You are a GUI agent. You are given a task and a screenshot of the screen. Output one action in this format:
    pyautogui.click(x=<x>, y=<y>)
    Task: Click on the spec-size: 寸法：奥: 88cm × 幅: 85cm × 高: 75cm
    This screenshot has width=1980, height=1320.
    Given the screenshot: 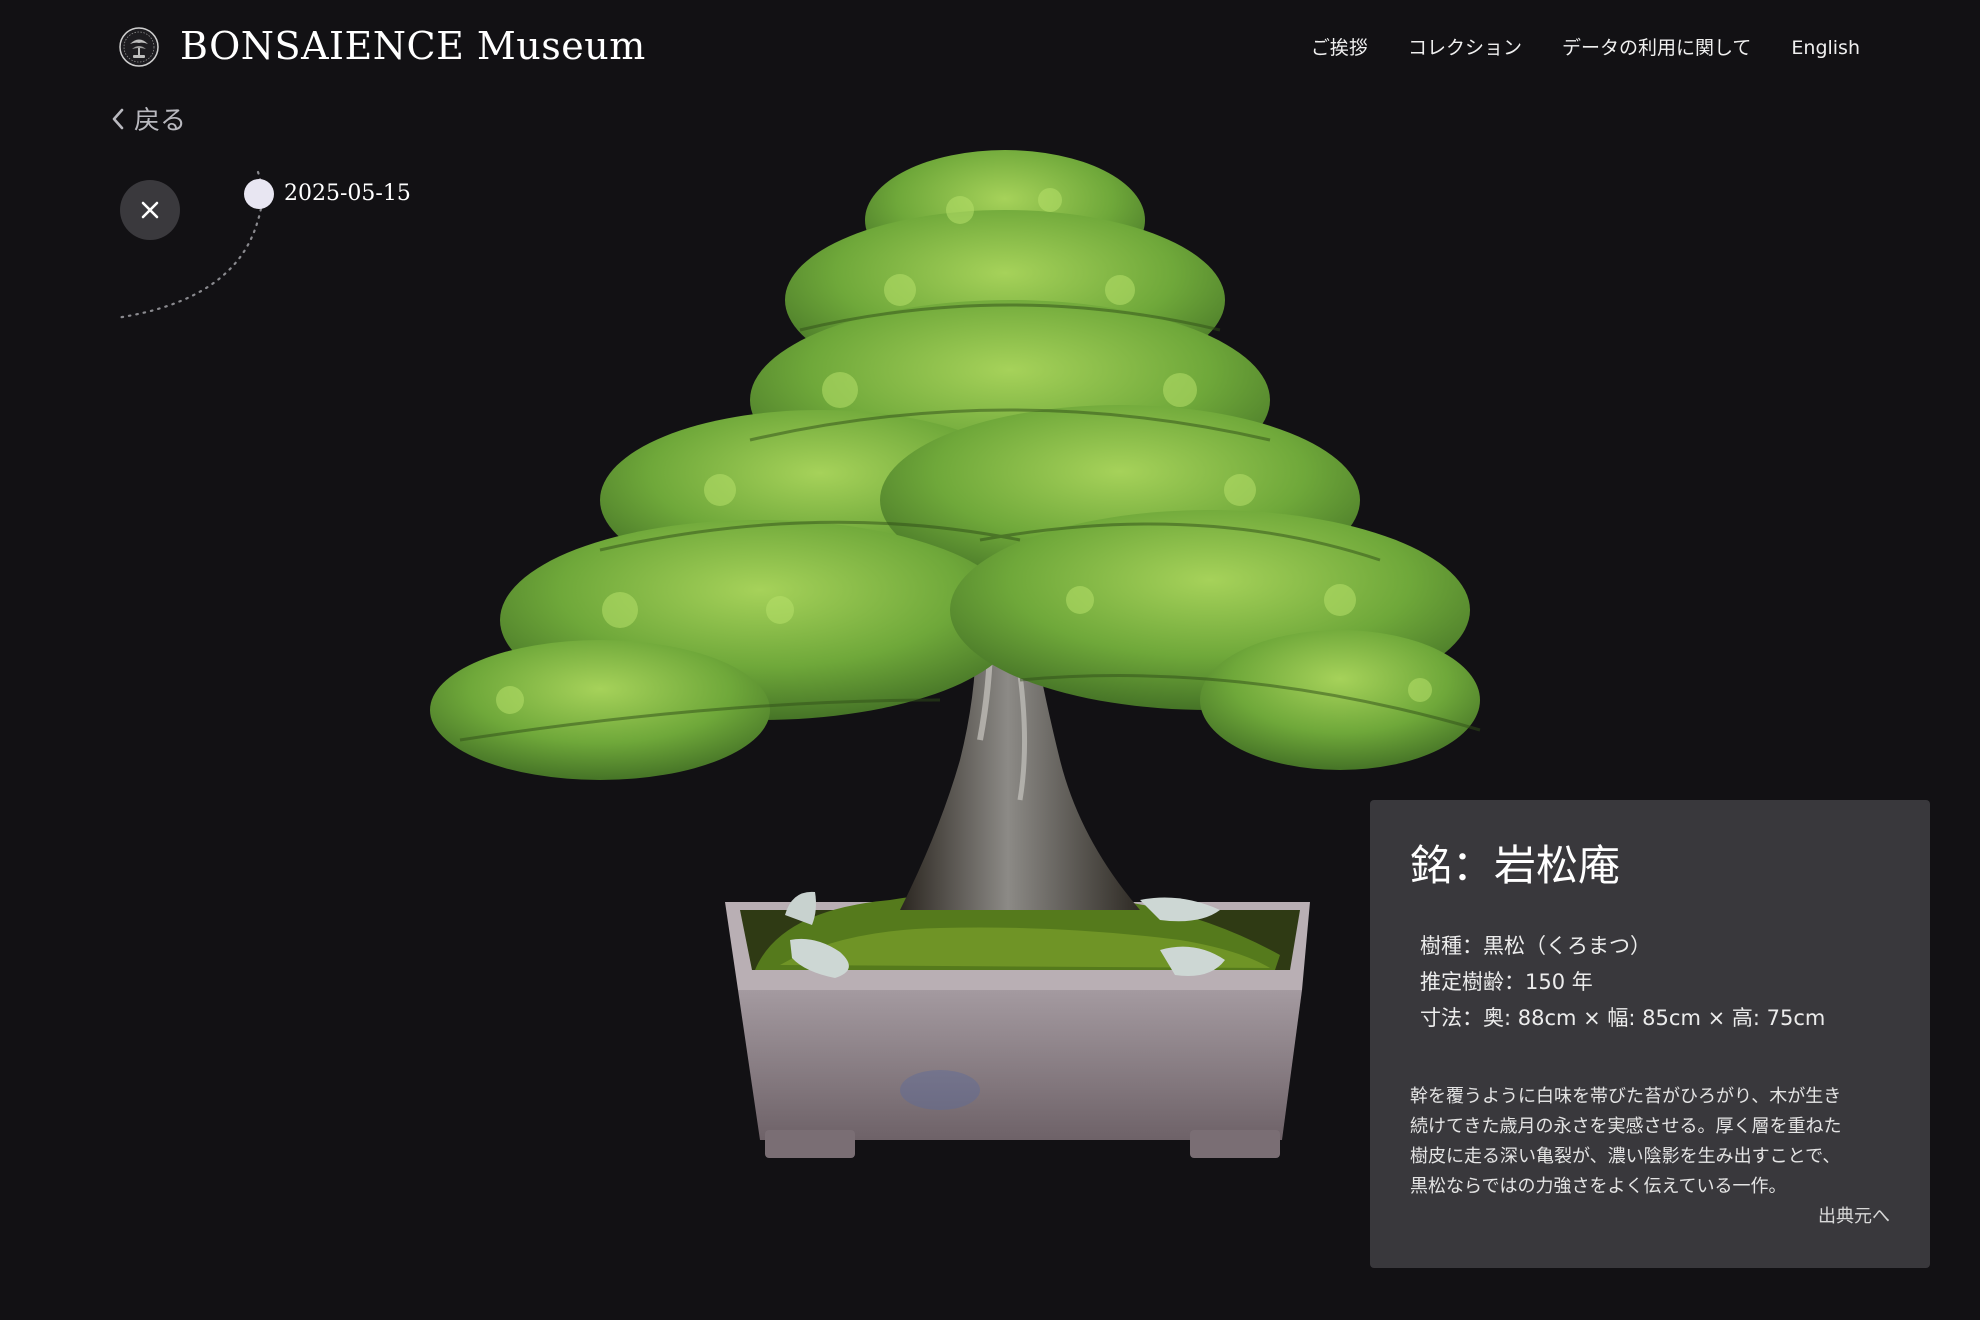 What is the action you would take?
    pyautogui.click(x=1623, y=1018)
    